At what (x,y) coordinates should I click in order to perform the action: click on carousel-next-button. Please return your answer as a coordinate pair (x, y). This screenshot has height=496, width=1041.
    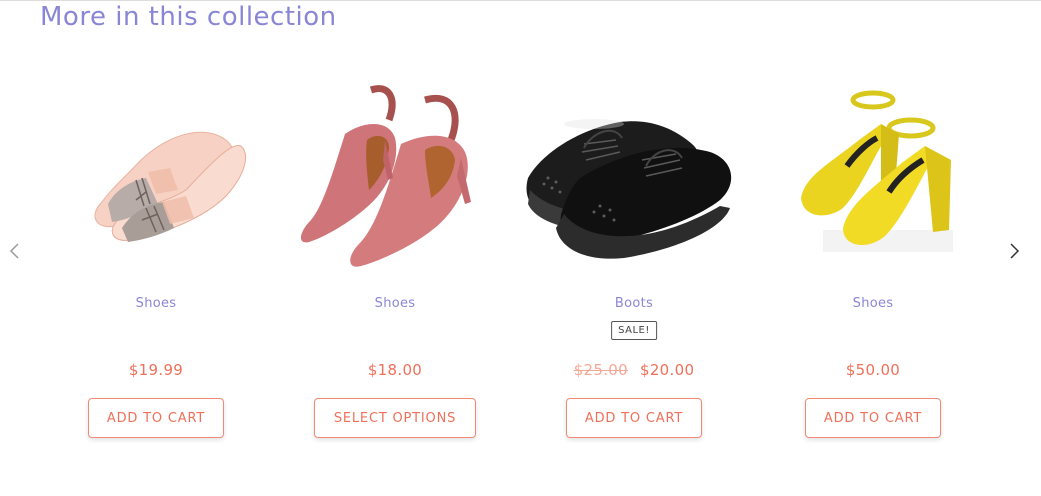
    Looking at the image, I should click on (1014, 251).